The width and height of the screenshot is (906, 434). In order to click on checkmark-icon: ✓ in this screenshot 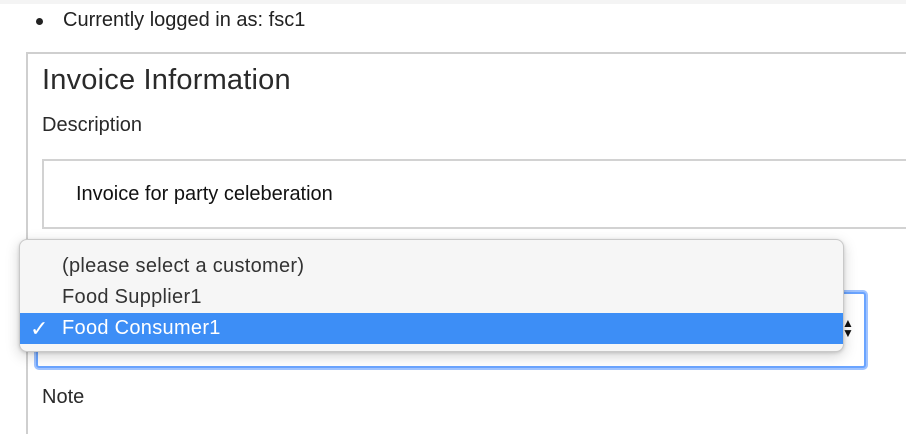, I will do `click(39, 328)`.